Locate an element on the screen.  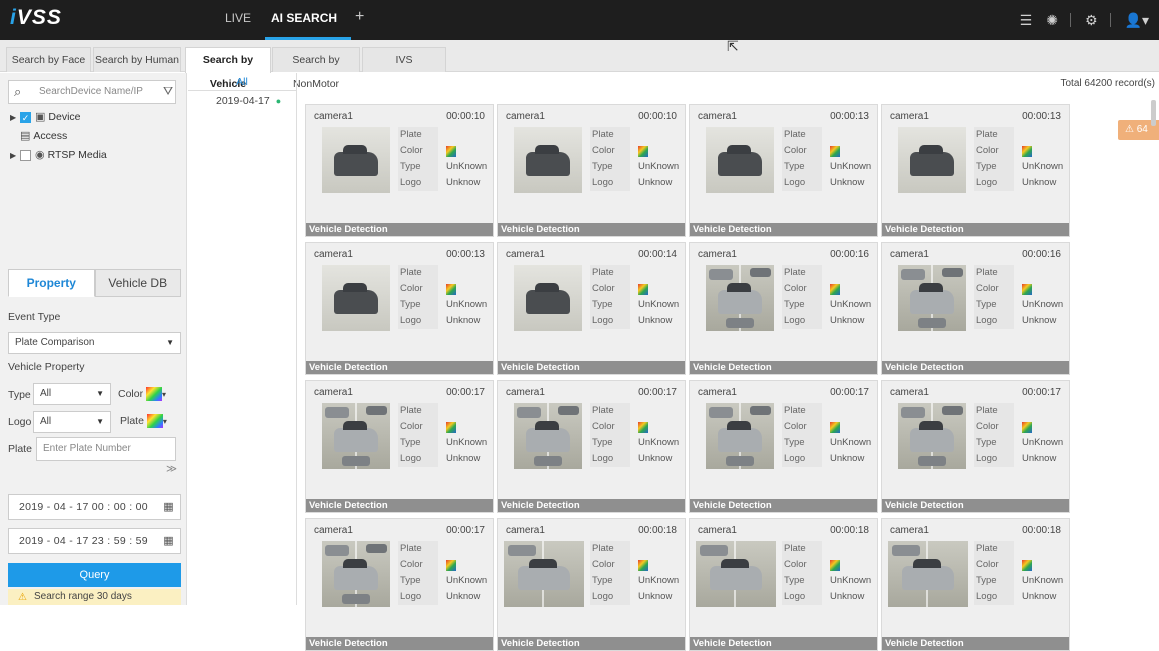
globe-icon: ✺ is located at coordinates (1052, 20).